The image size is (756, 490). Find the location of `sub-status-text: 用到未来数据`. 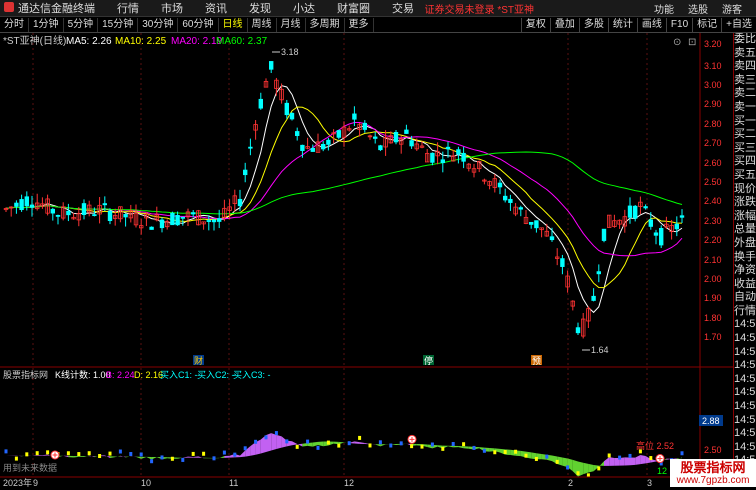

sub-status-text: 用到未来数据 is located at coordinates (30, 467).